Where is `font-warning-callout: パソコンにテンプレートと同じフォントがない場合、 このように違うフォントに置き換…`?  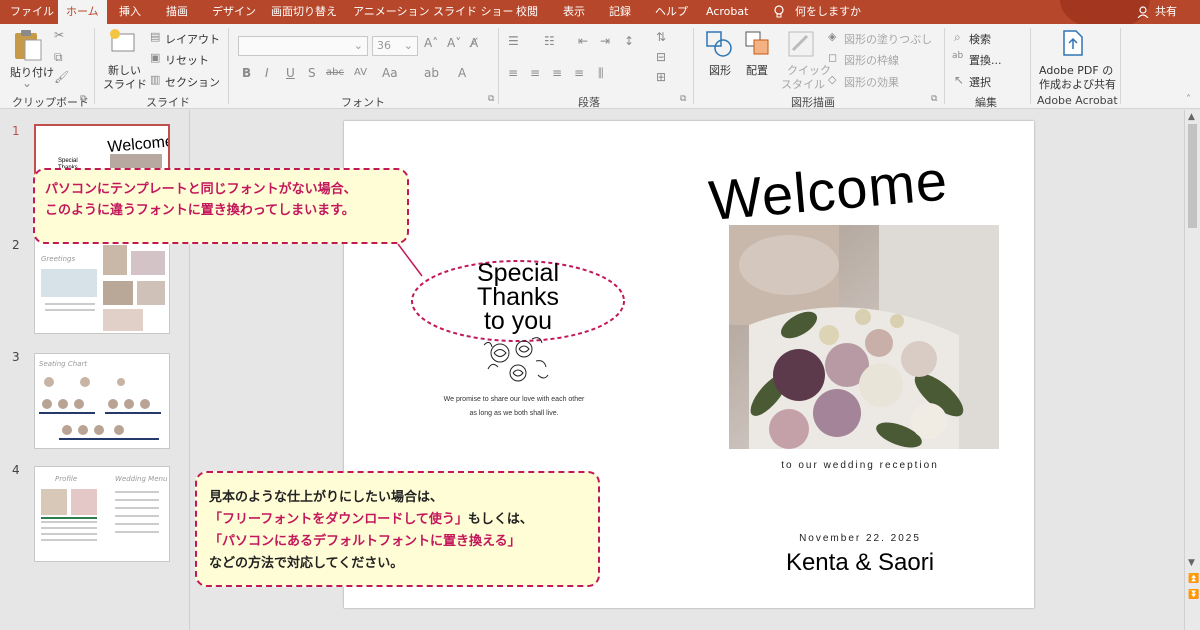 font-warning-callout: パソコンにテンプレートと同じフォントがない場合、 このように違うフォントに置き換… is located at coordinates (221, 206).